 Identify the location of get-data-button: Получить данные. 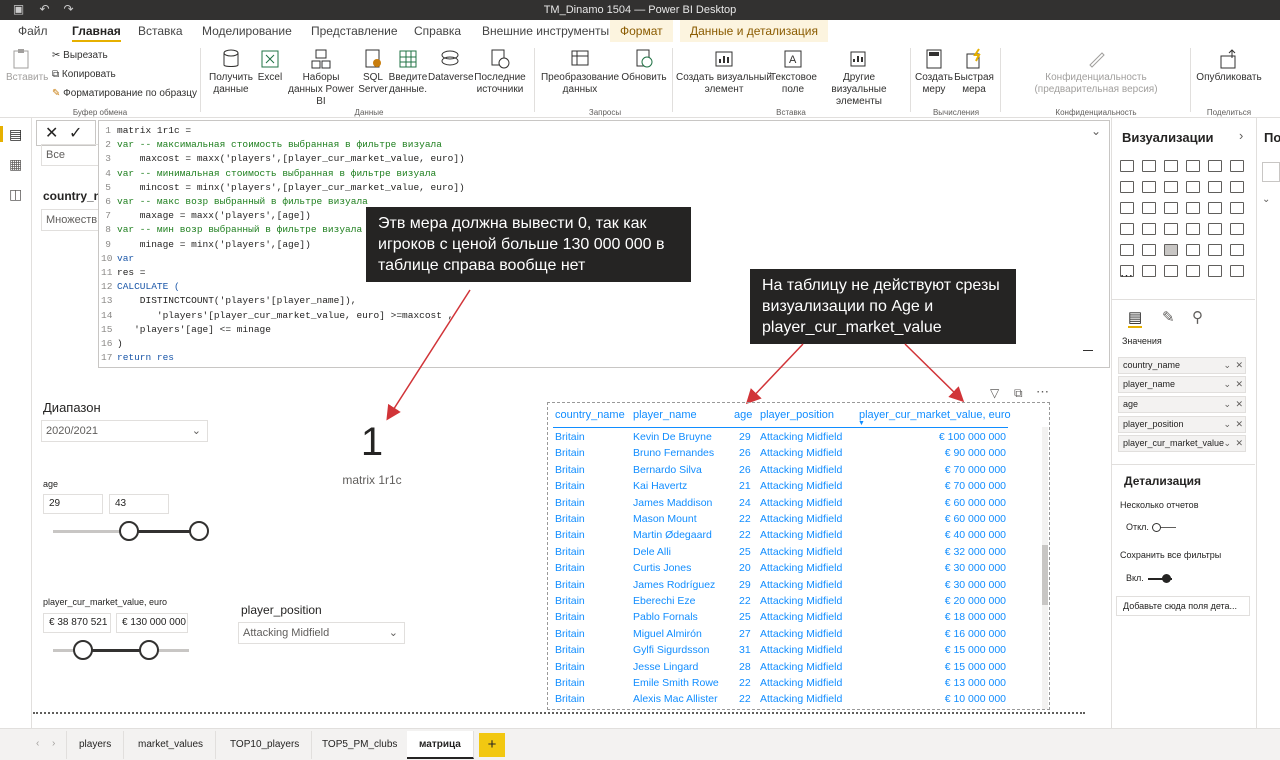
(231, 71).